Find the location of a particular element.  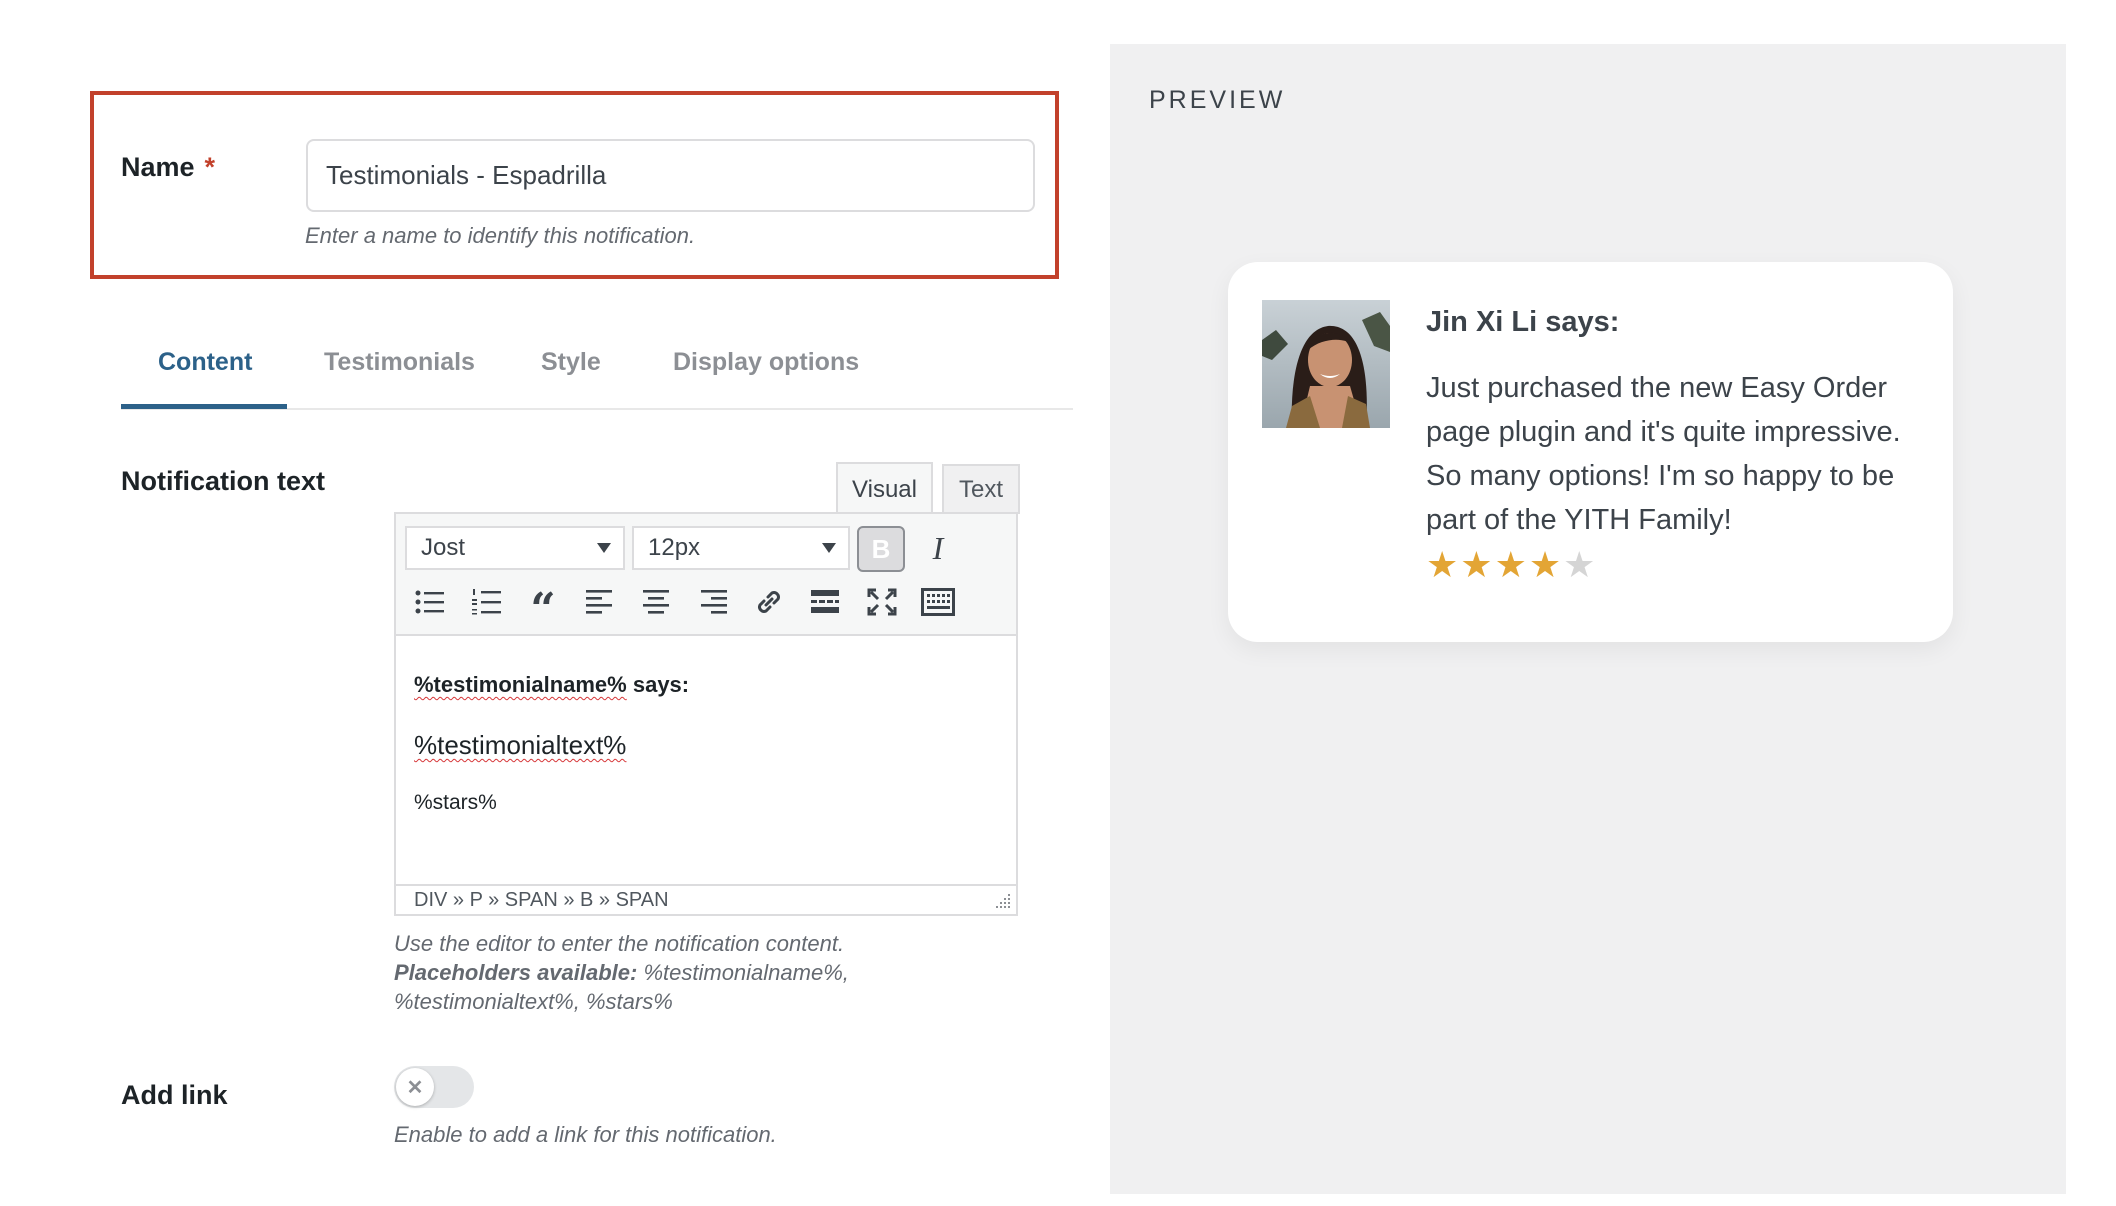

tab-text: Text is located at coordinates (981, 489).